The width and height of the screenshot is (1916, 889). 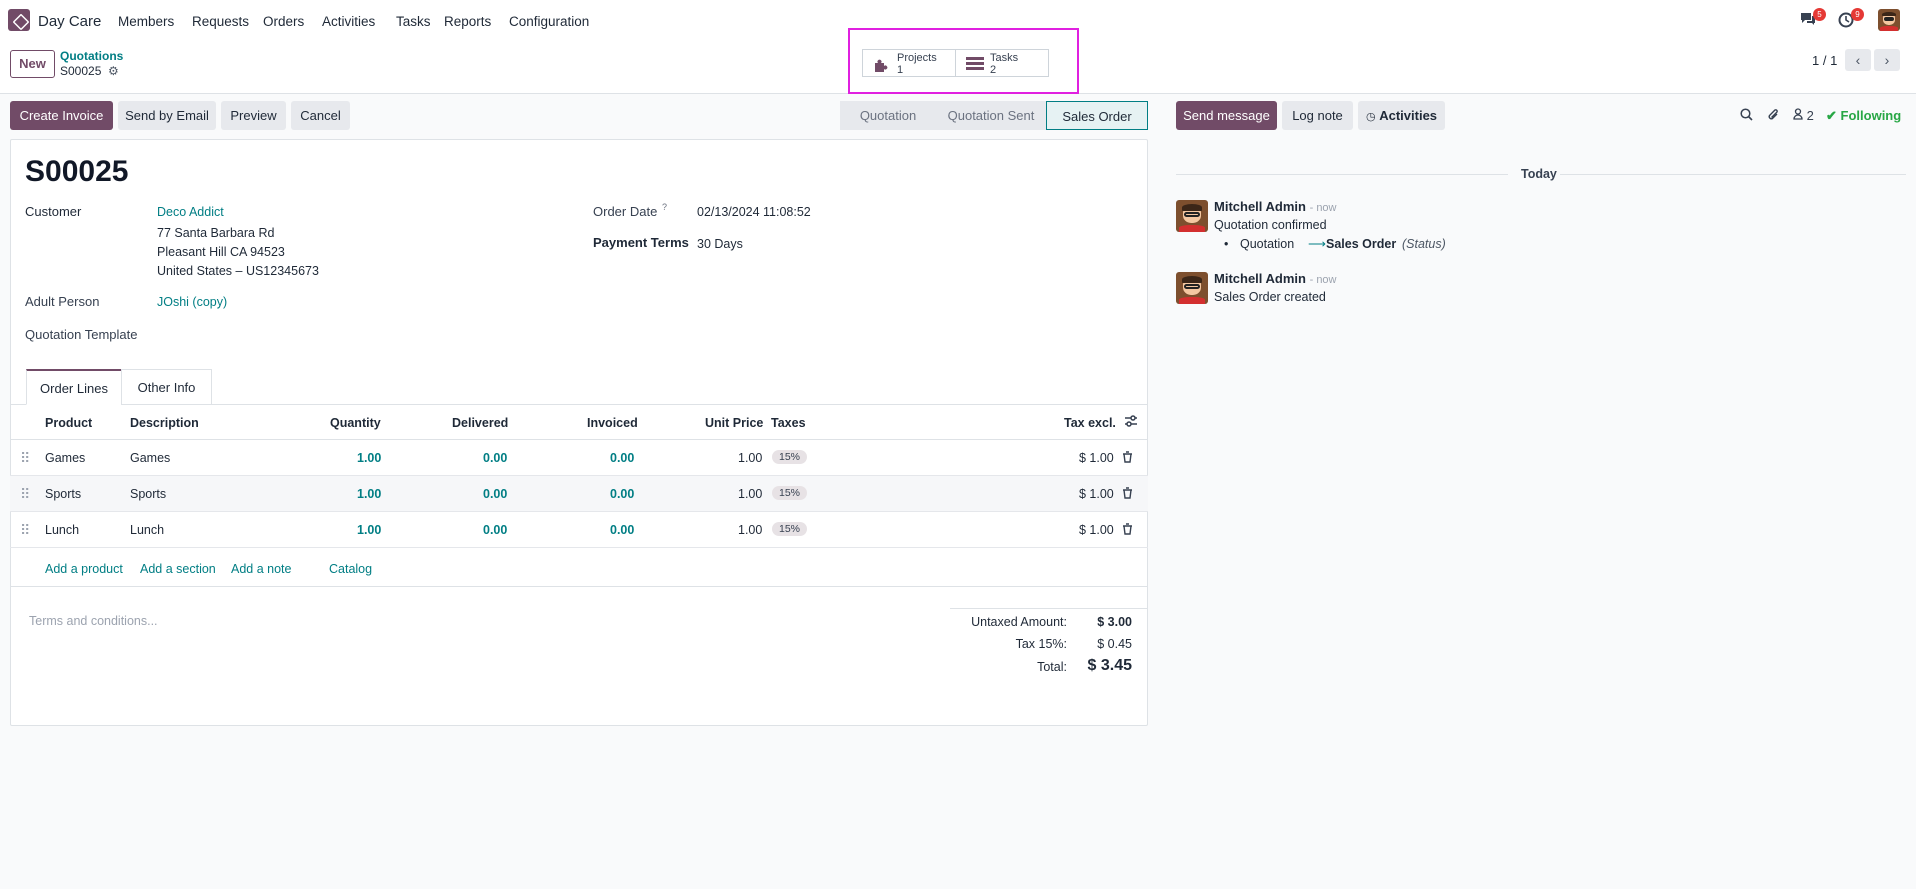 What do you see at coordinates (991, 115) in the screenshot?
I see `status-quotation-sent: Quotation Sent` at bounding box center [991, 115].